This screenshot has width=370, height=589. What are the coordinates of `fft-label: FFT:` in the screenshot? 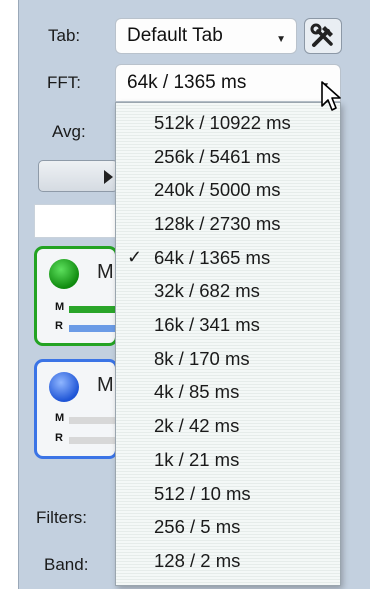 It's located at (64, 82).